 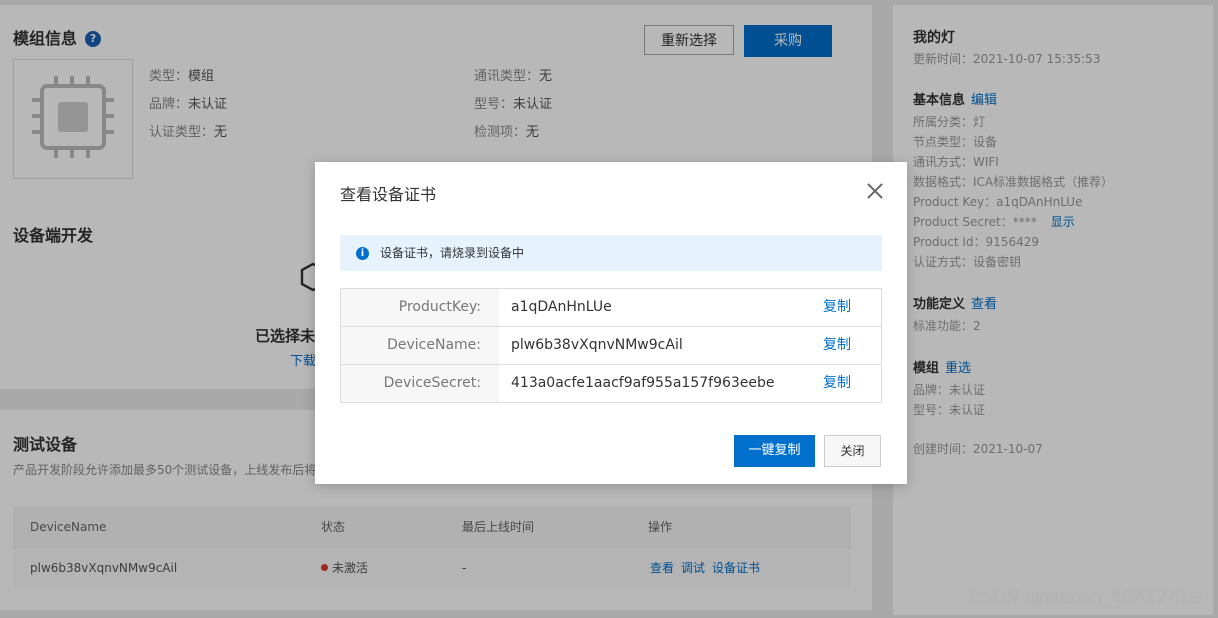 What do you see at coordinates (852, 451) in the screenshot?
I see `close-button: 关闭` at bounding box center [852, 451].